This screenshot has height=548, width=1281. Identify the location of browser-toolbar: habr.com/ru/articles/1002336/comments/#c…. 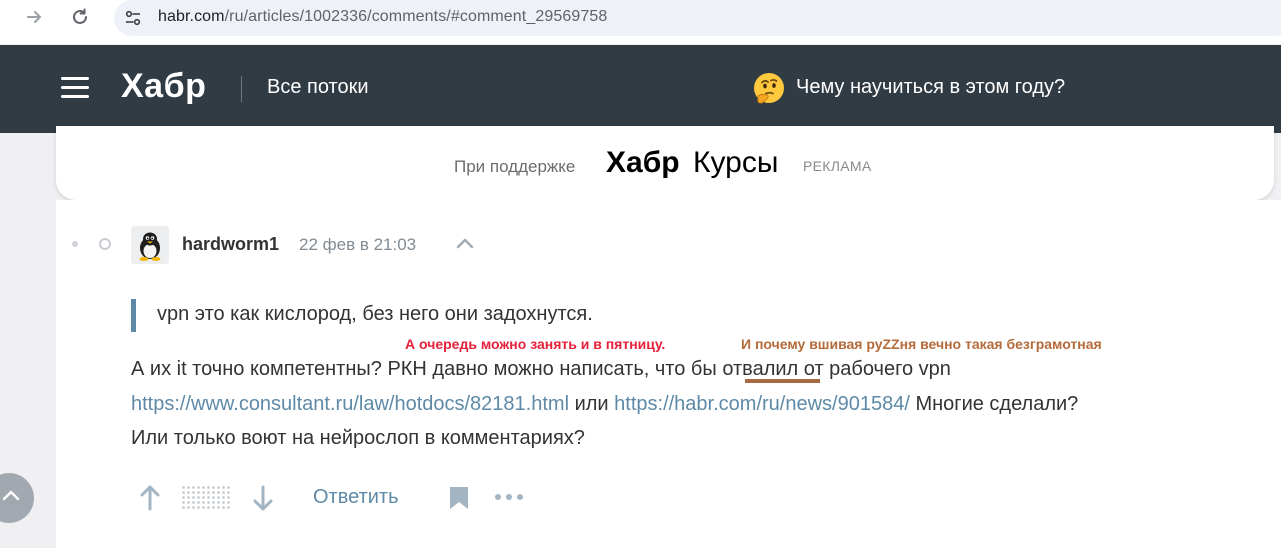
(640, 22).